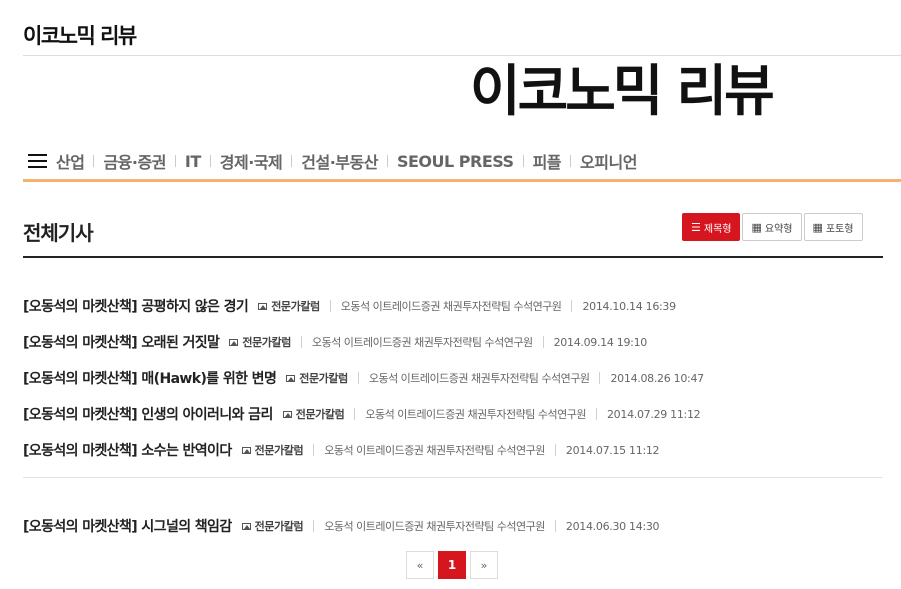 This screenshot has width=901, height=589. What do you see at coordinates (547, 161) in the screenshot?
I see `nav-item-people: 피플` at bounding box center [547, 161].